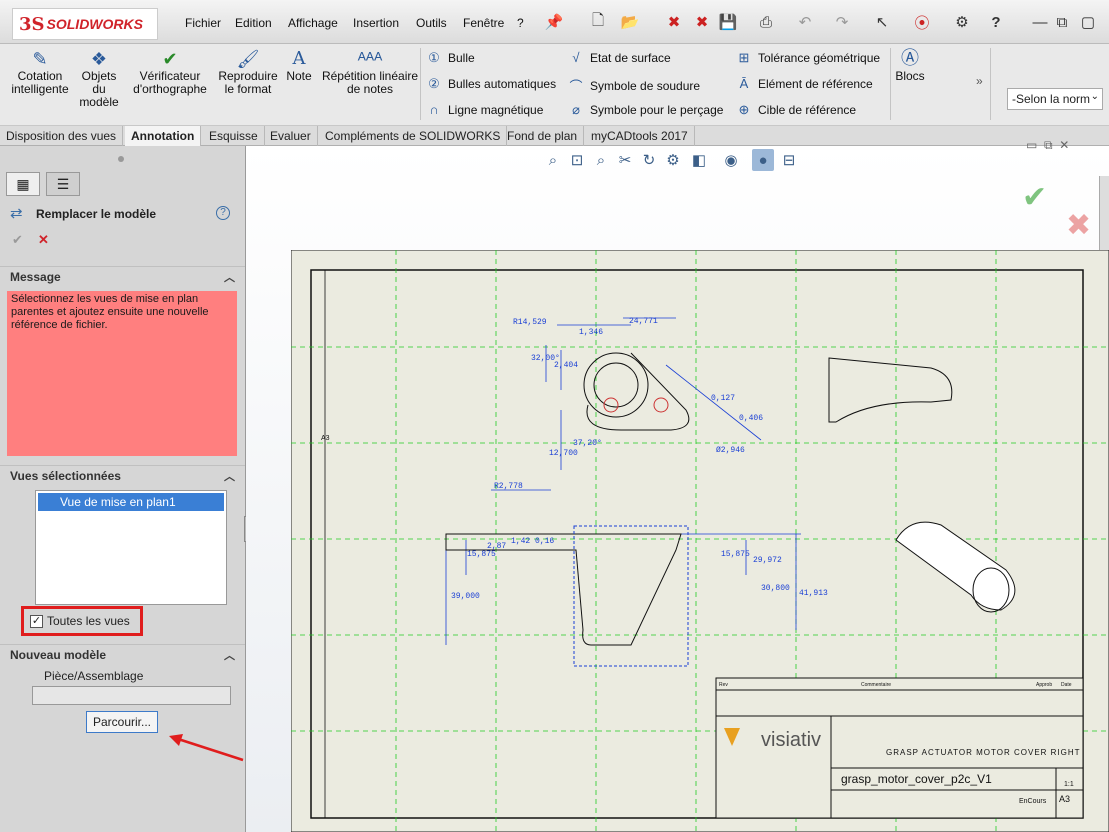 The height and width of the screenshot is (832, 1109). What do you see at coordinates (577, 160) in the screenshot?
I see `zoom-area-icon: ⊡` at bounding box center [577, 160].